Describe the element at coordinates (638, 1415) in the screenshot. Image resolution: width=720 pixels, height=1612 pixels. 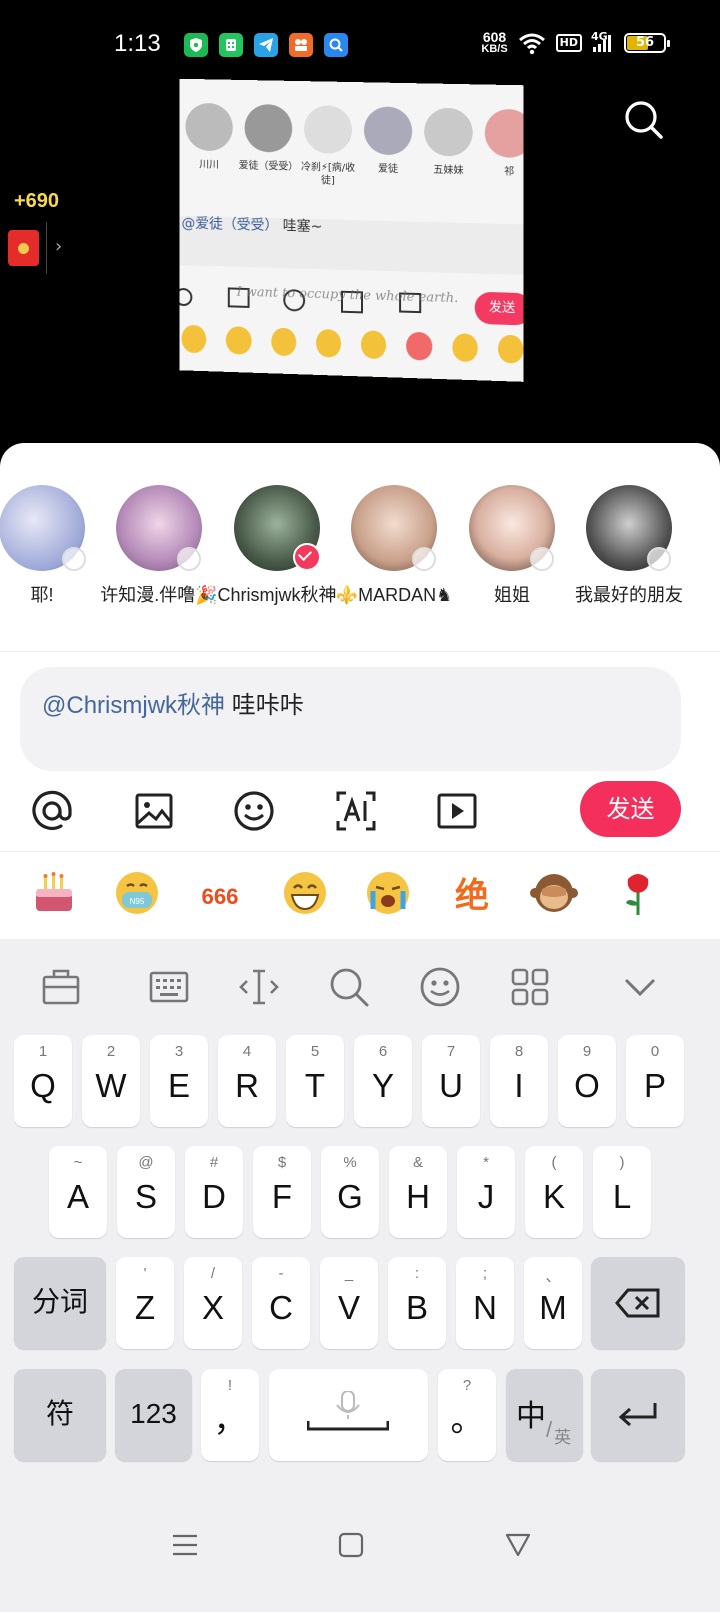
I see `enter-key` at that location.